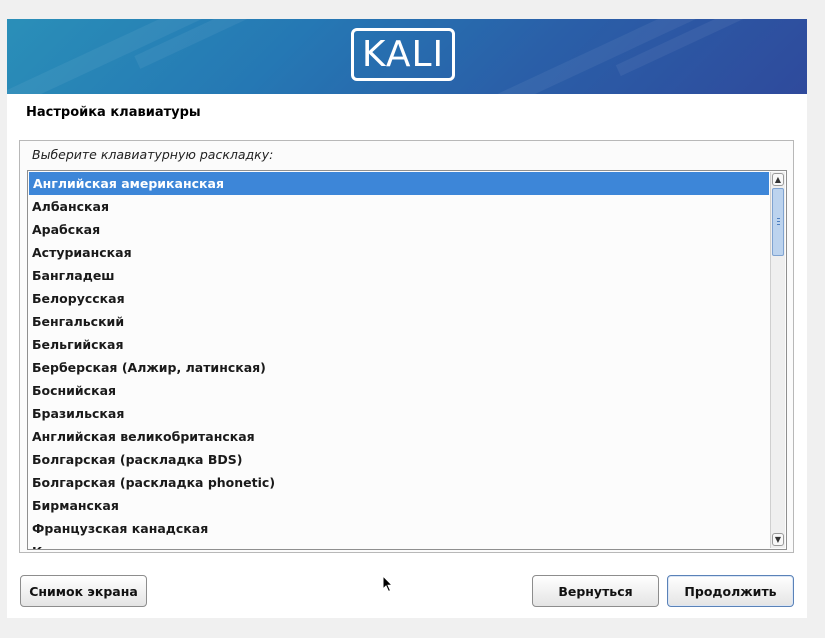 The width and height of the screenshot is (825, 638). Describe the element at coordinates (398, 229) in the screenshot. I see `layout-item: Арабская` at that location.